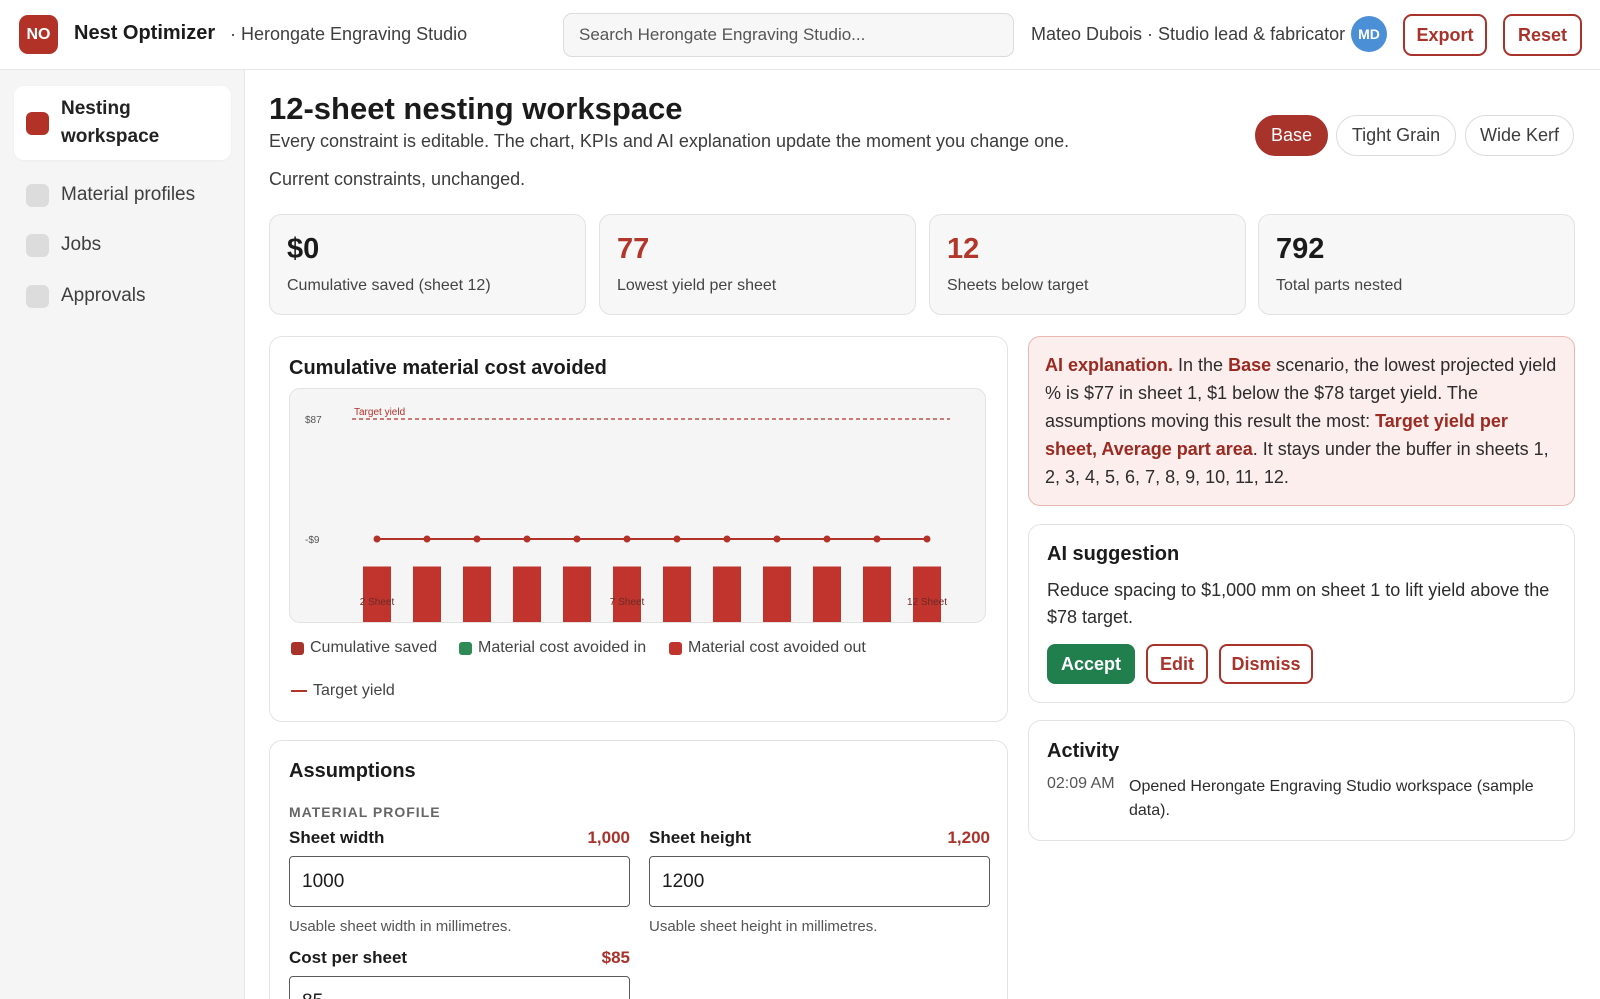  What do you see at coordinates (145, 33) in the screenshot?
I see `app-name: Nest Optimizer` at bounding box center [145, 33].